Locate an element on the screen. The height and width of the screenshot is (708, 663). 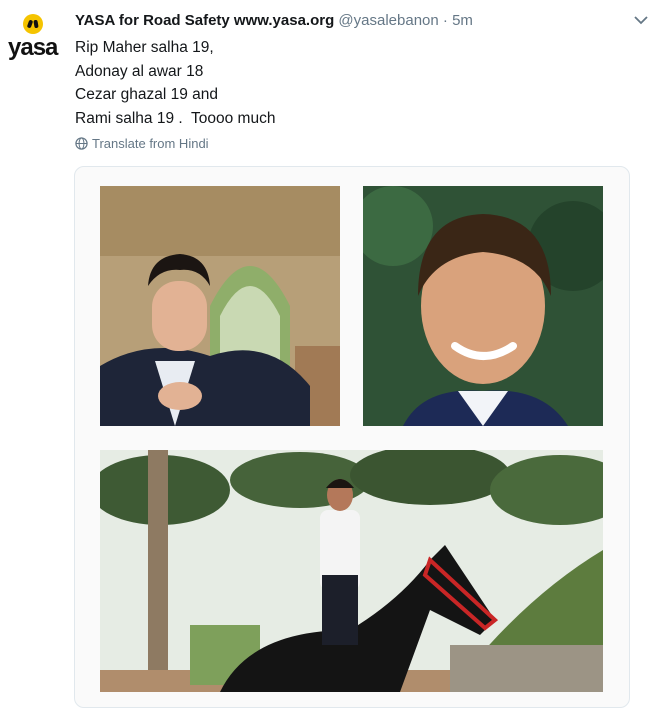
tweet-line: Cezar ghazal 19 and is located at coordinates (147, 94).